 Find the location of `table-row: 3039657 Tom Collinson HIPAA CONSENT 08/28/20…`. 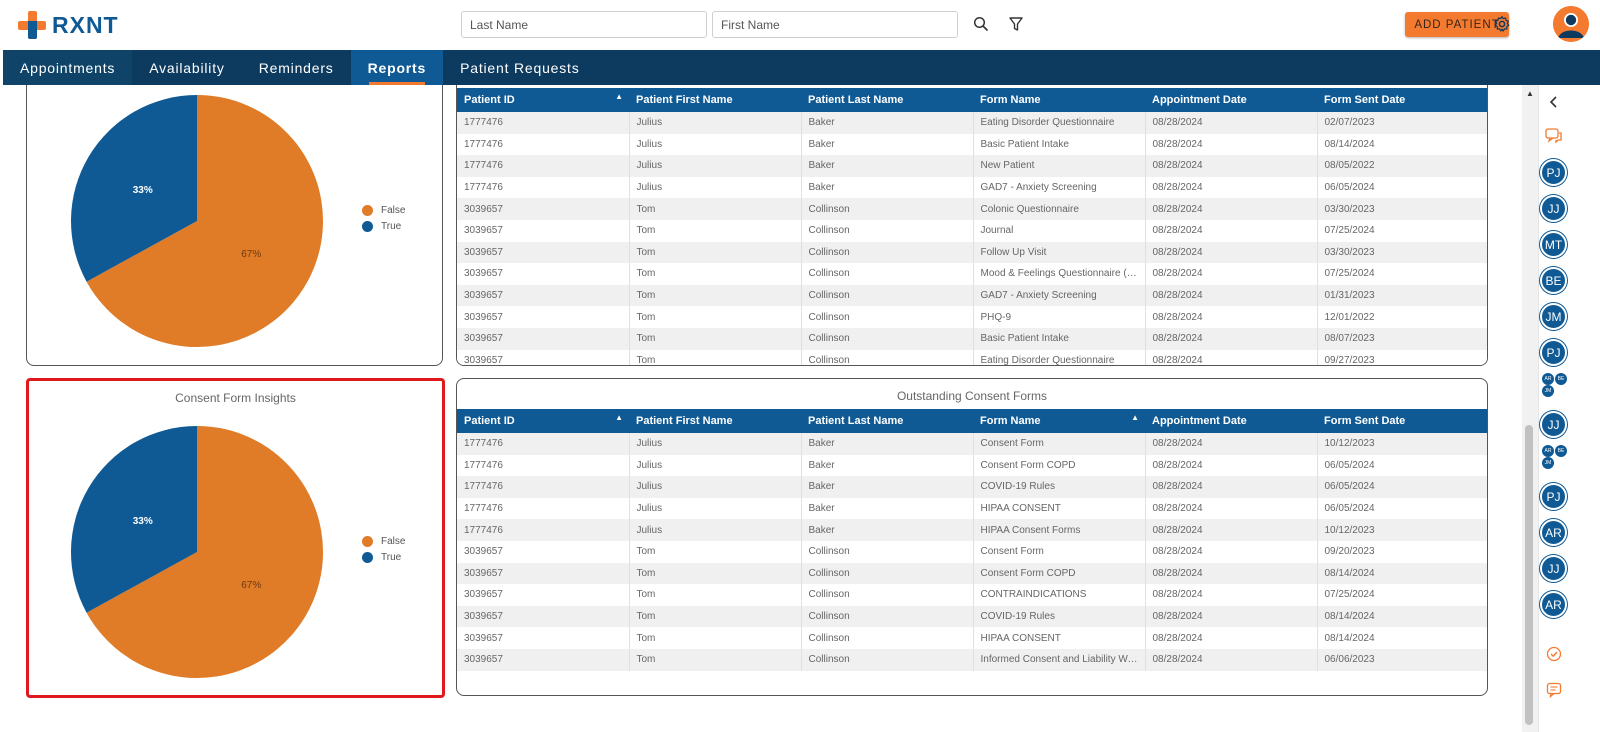

table-row: 3039657 Tom Collinson HIPAA CONSENT 08/28/20… is located at coordinates (972, 638).